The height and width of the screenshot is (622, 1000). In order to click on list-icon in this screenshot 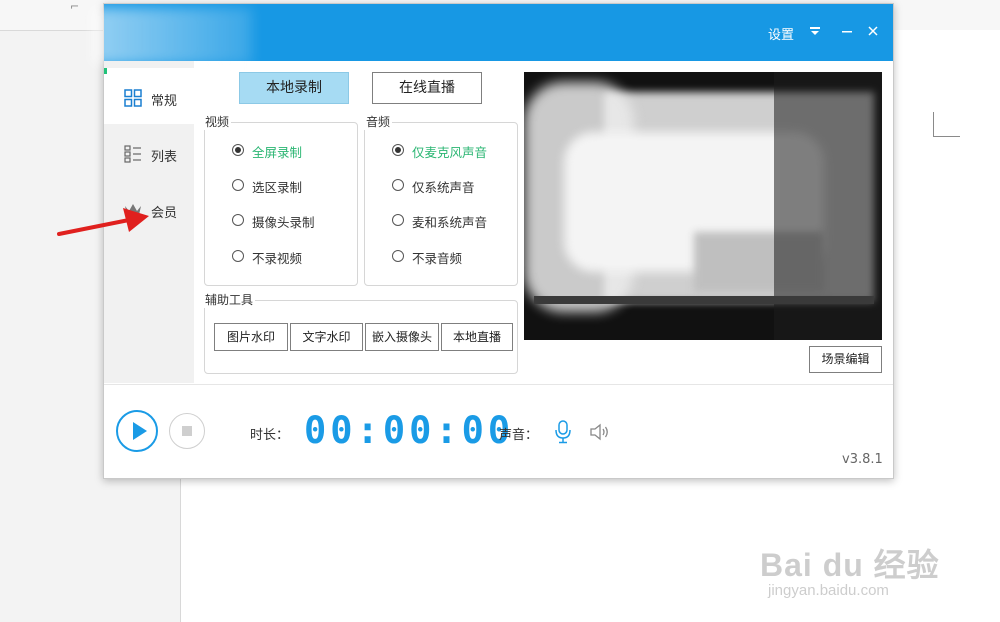, I will do `click(132, 154)`.